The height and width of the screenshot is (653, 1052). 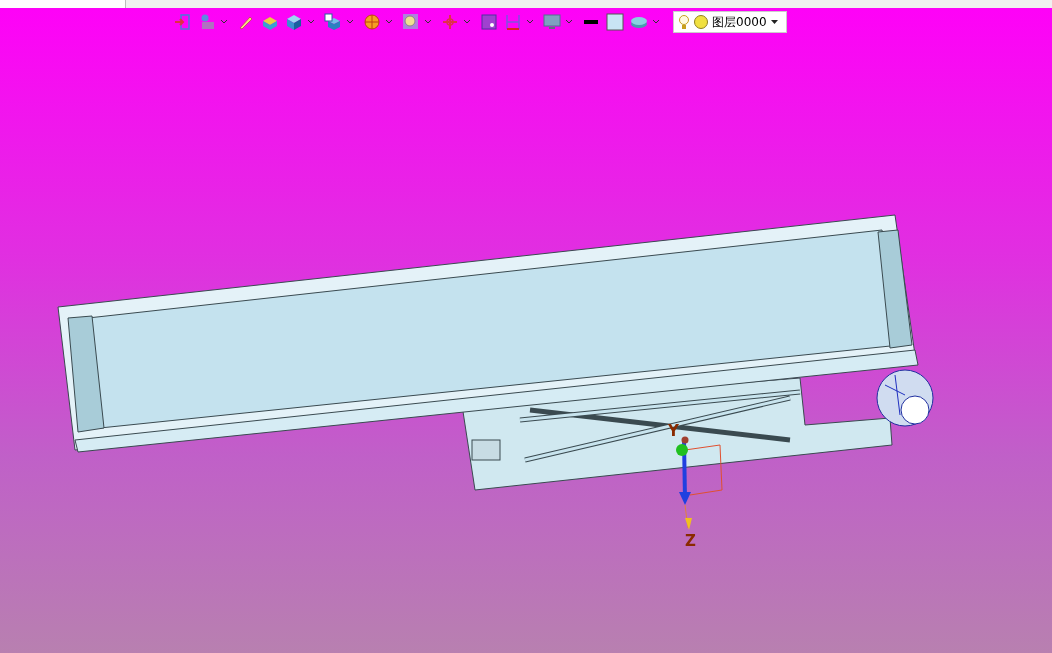 I want to click on monitor-icon, so click(x=552, y=22).